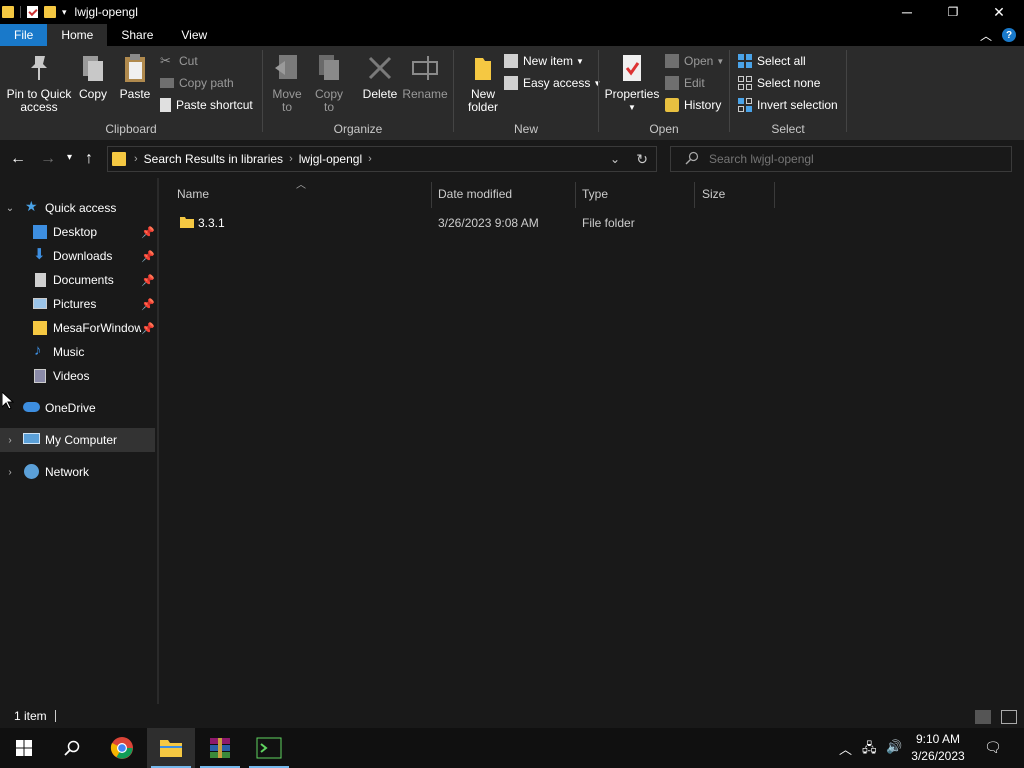 The height and width of the screenshot is (768, 1024). I want to click on cloud-icon, so click(31, 407).